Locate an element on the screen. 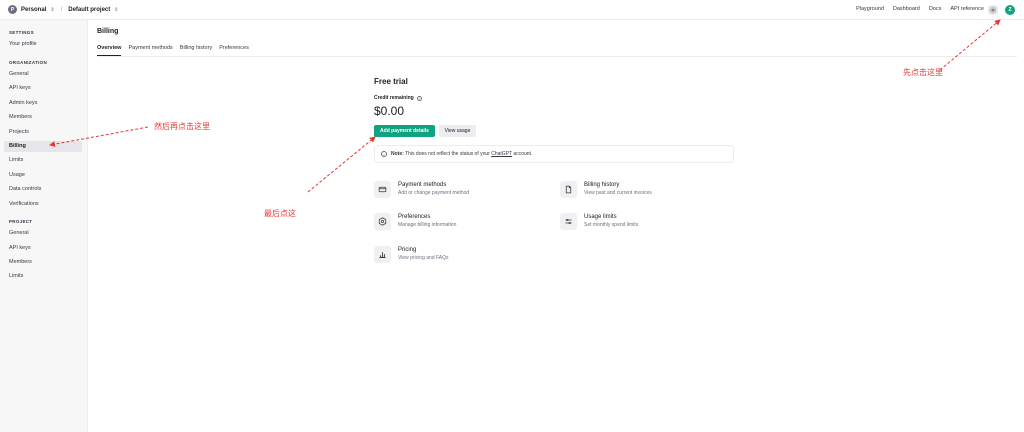 This screenshot has width=1024, height=432. annotation-last-text: 最后点这 is located at coordinates (280, 213).